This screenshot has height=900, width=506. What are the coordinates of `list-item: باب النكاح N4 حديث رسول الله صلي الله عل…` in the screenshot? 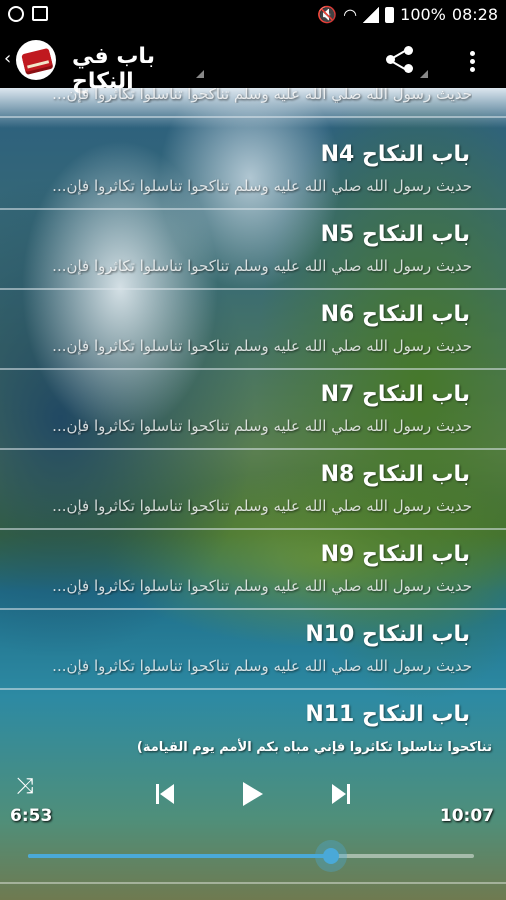 It's located at (253, 170).